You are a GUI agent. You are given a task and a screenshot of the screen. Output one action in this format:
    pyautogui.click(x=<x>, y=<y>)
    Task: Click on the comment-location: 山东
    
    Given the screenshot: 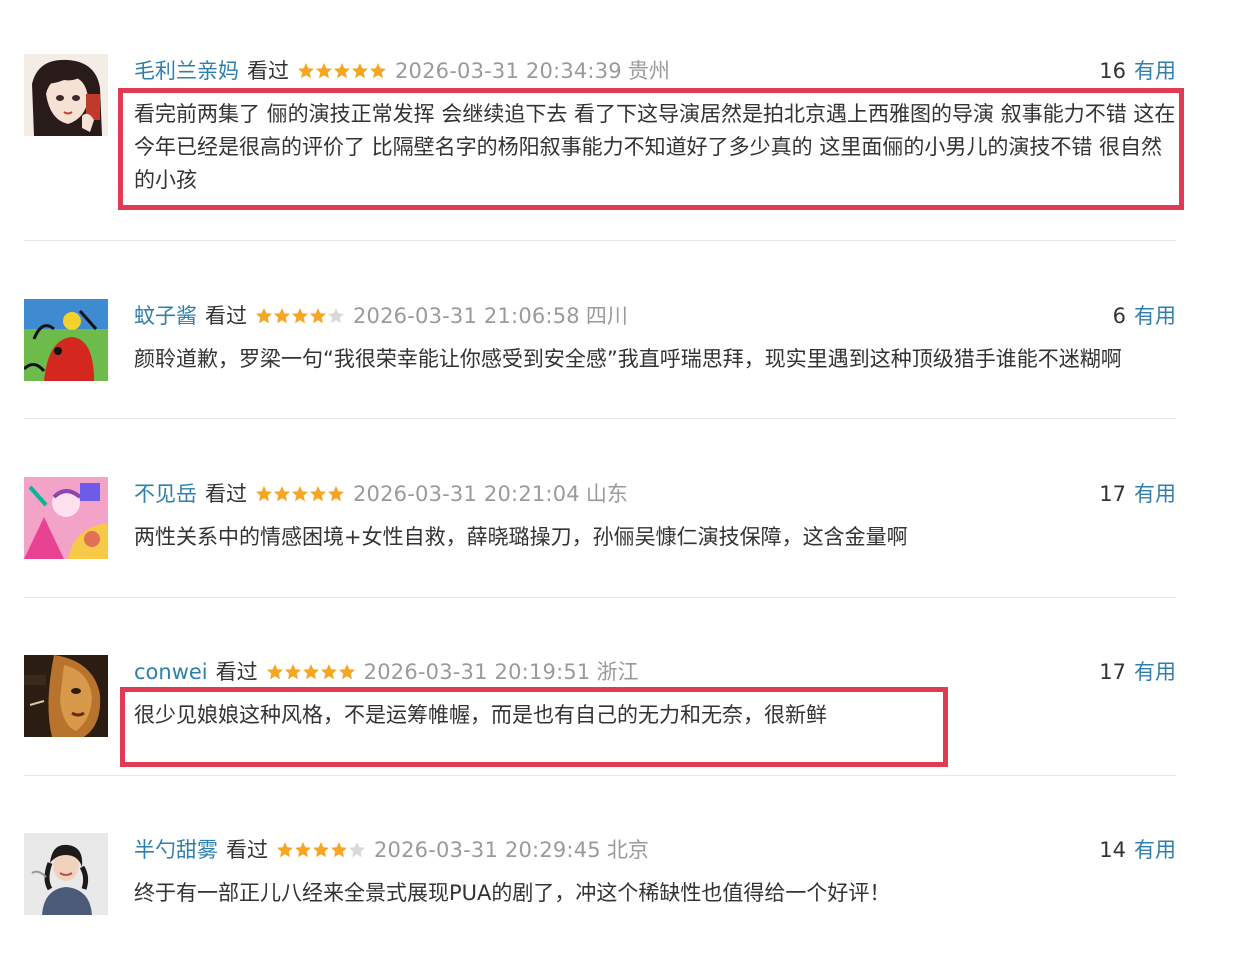 What is the action you would take?
    pyautogui.click(x=606, y=494)
    